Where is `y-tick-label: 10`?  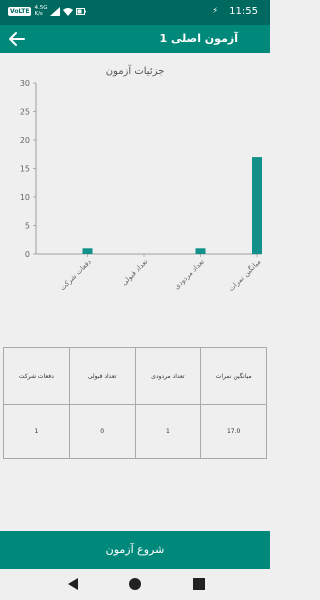 y-tick-label: 10 is located at coordinates (25, 197).